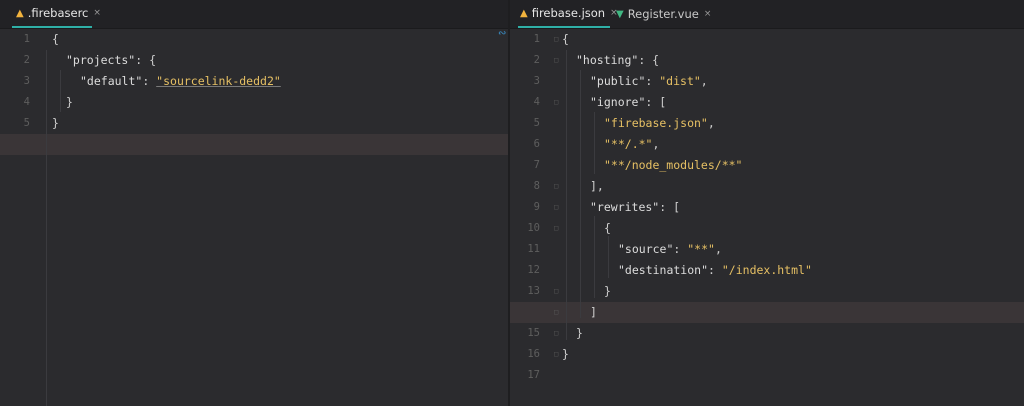 The height and width of the screenshot is (406, 1024). Describe the element at coordinates (767, 312) in the screenshot. I see `code-line: ]` at that location.